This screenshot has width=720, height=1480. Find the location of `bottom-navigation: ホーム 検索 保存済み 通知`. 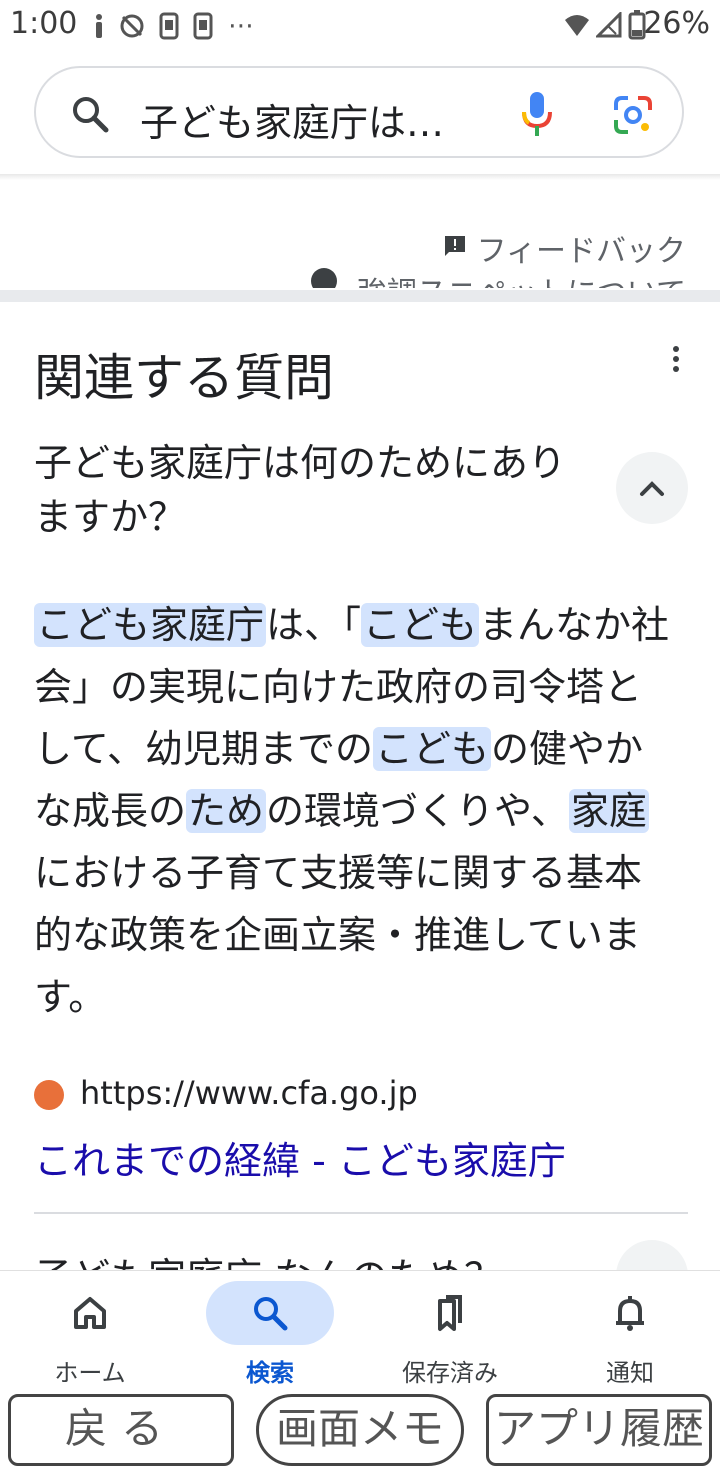

bottom-navigation: ホーム 検索 保存済み 通知 is located at coordinates (360, 1330).